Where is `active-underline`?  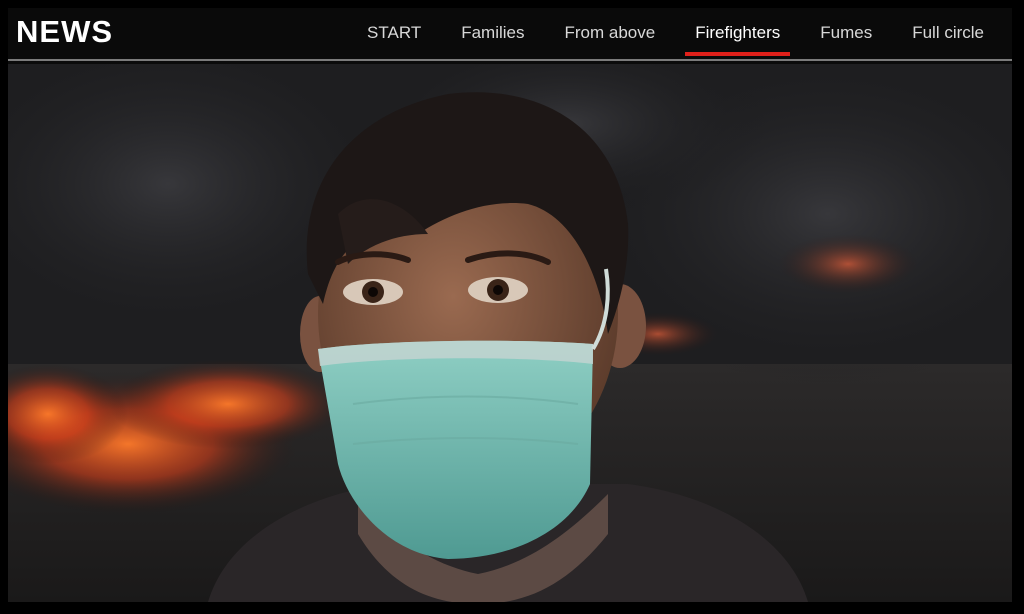
active-underline is located at coordinates (738, 54).